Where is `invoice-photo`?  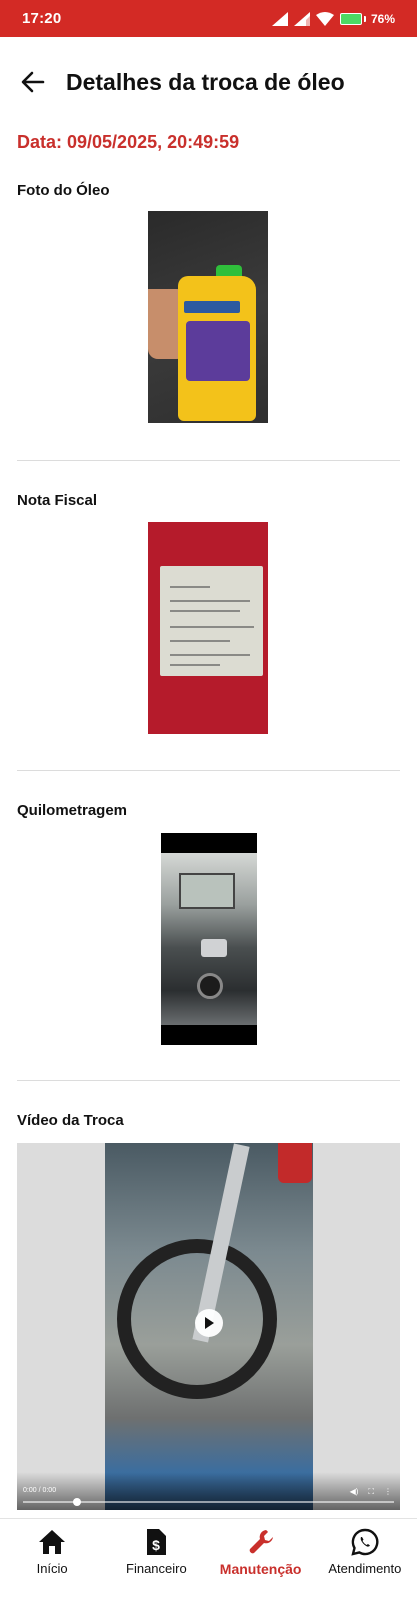
invoice-photo is located at coordinates (208, 628).